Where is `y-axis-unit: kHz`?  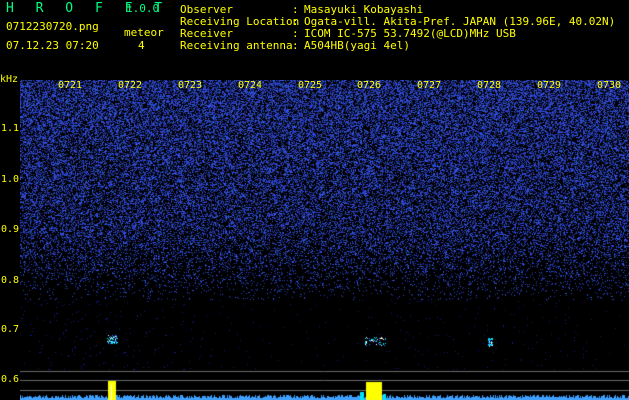 y-axis-unit: kHz is located at coordinates (9, 79).